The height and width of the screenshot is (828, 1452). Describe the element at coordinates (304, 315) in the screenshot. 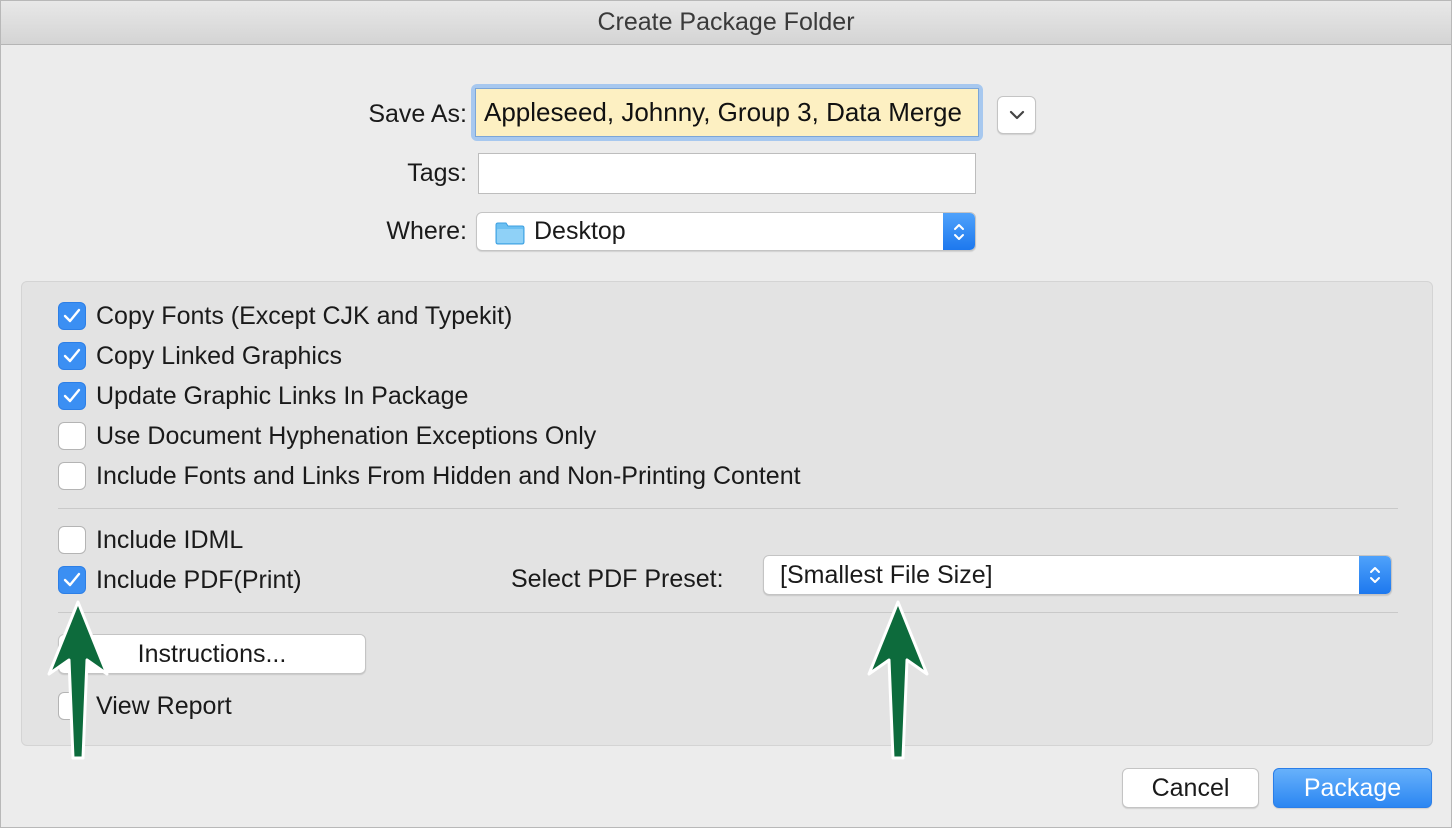

I see `copy-fonts-label: Copy Fonts (Except CJK and Typekit)` at that location.